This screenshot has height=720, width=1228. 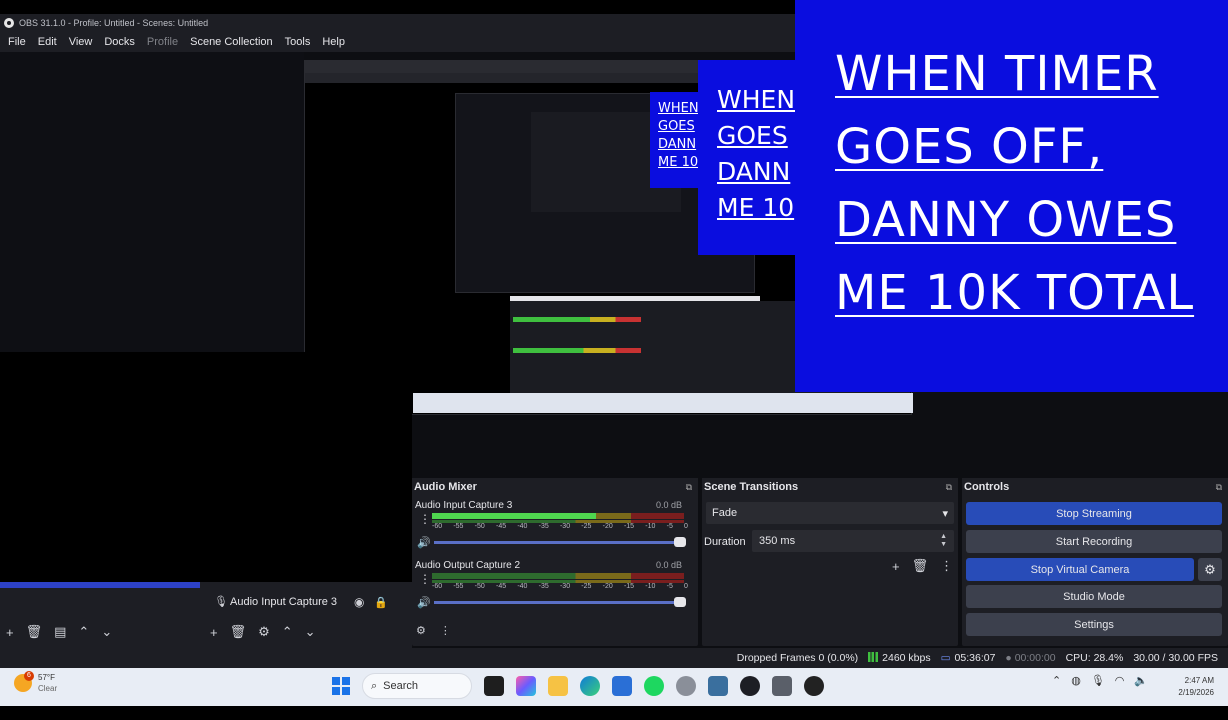 What do you see at coordinates (920, 566) in the screenshot?
I see `remove-transition-icon: 🗑` at bounding box center [920, 566].